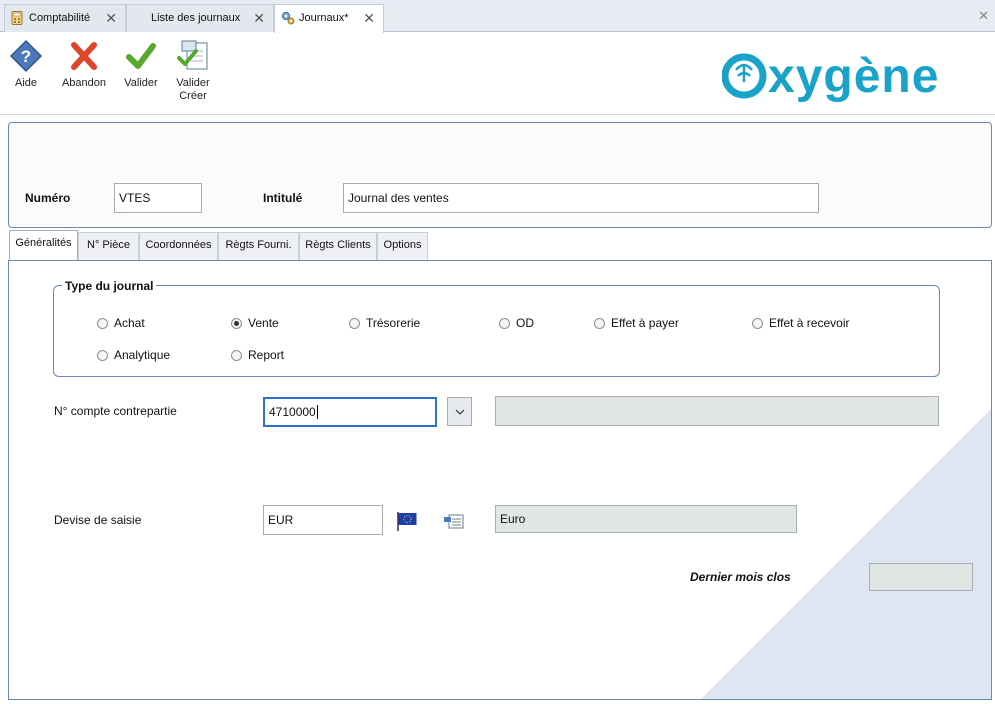 This screenshot has width=995, height=704. I want to click on header-panel: Numéro VTES Intitulé Journal des ventes, so click(500, 175).